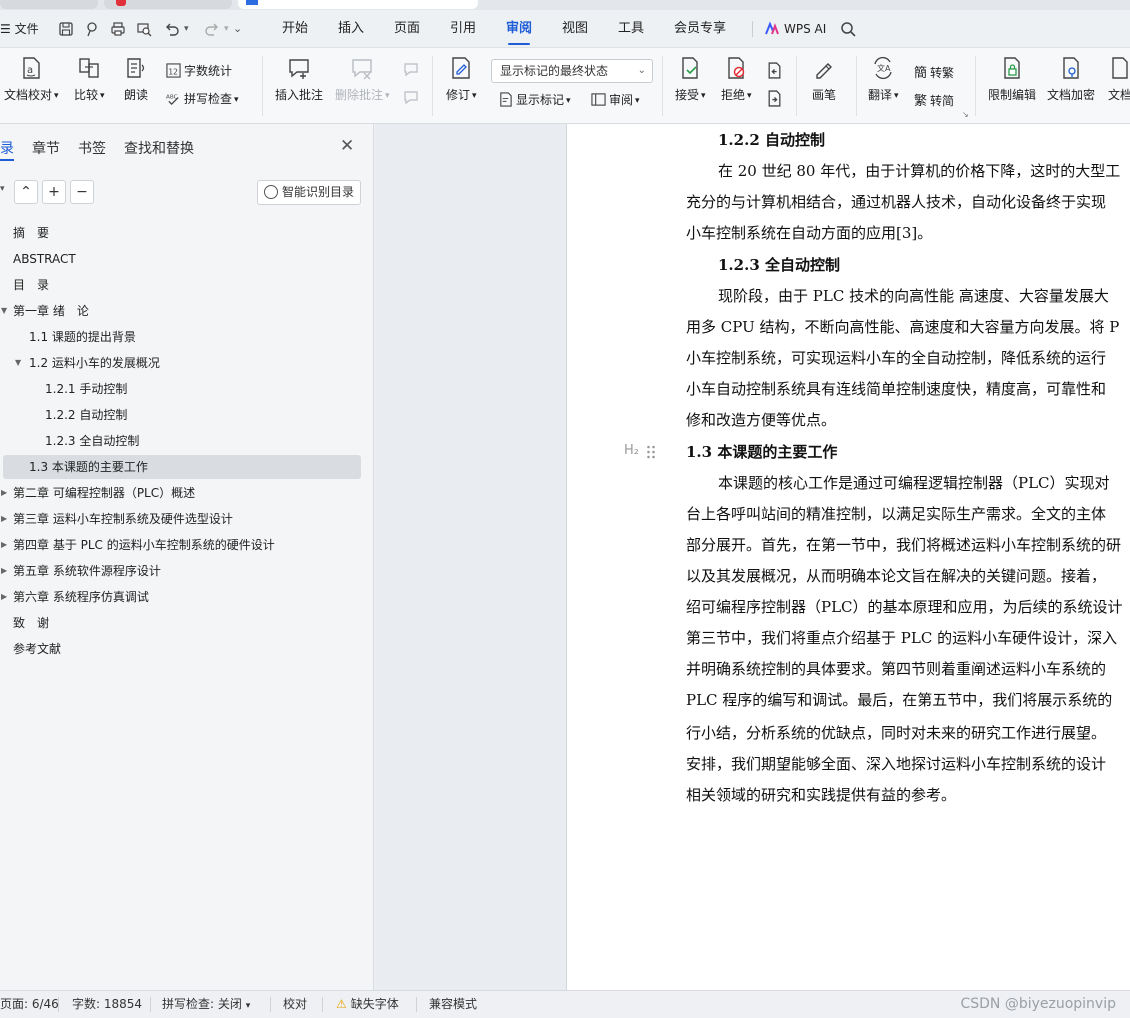 The image size is (1130, 1018). Describe the element at coordinates (82, 337) in the screenshot. I see `toc-item: 1.1 课题的提出背景` at that location.